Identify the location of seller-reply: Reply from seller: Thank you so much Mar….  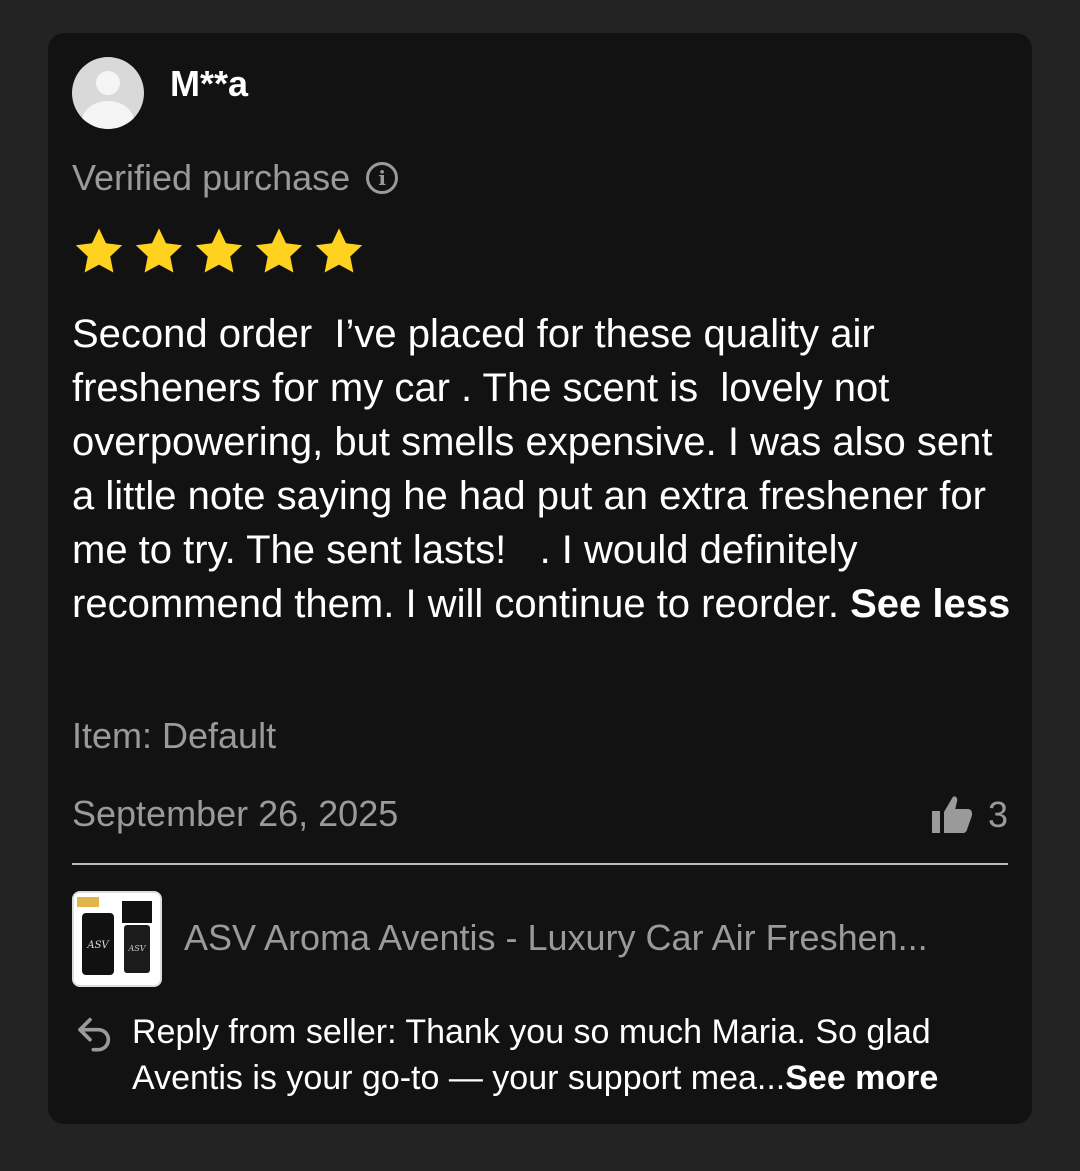
(572, 1055).